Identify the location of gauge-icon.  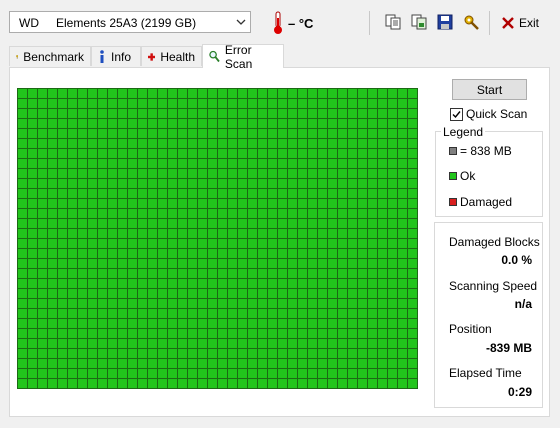
(17, 56).